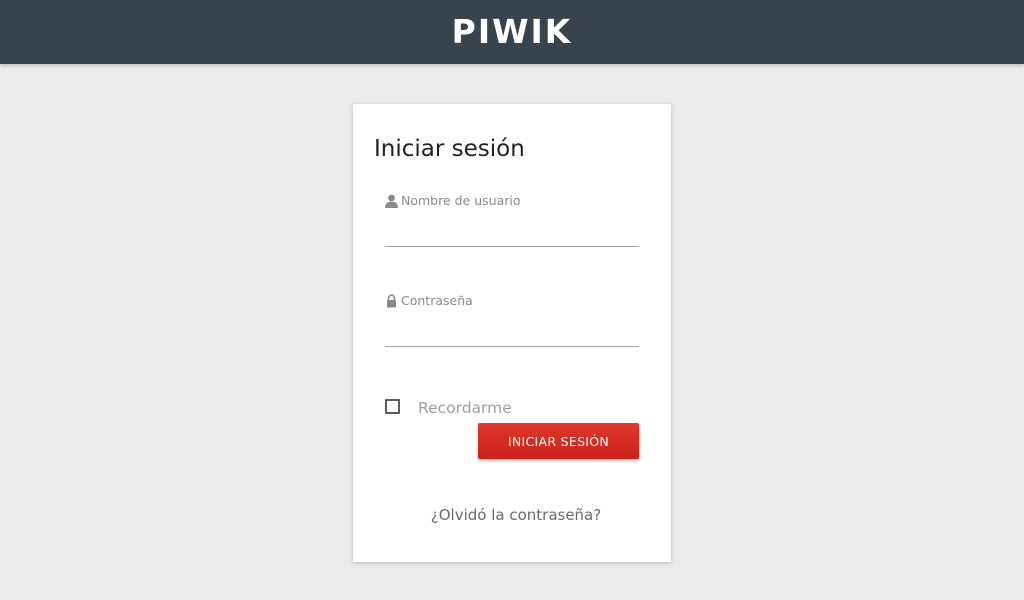 The height and width of the screenshot is (600, 1024). What do you see at coordinates (512, 301) in the screenshot?
I see `password-label-row: Contraseña` at bounding box center [512, 301].